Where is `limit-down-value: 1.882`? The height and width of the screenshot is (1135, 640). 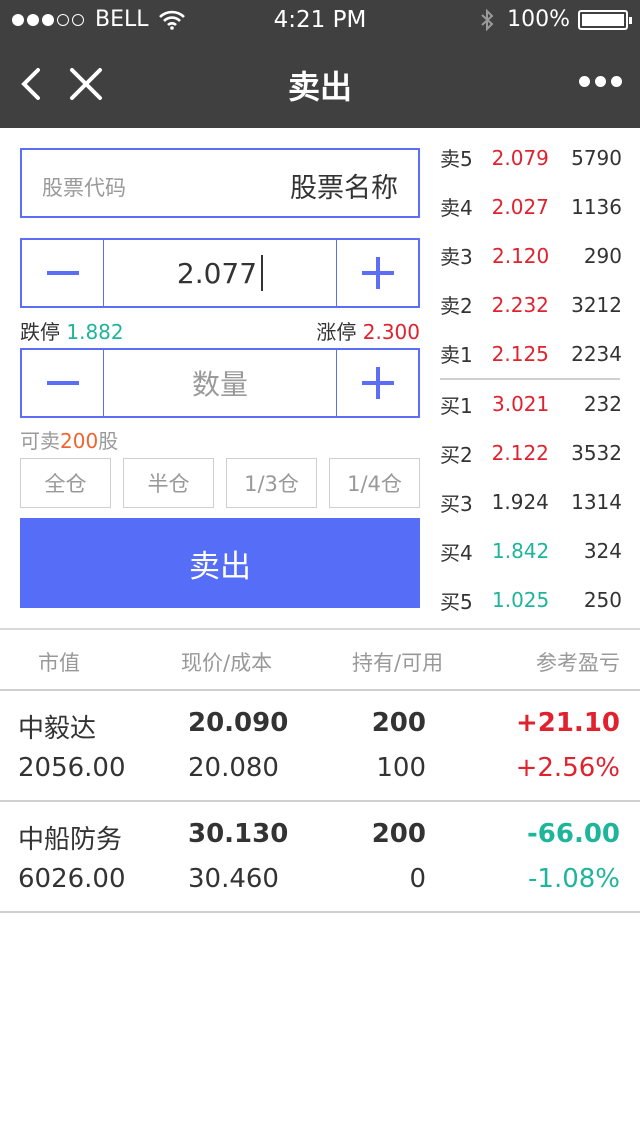
limit-down-value: 1.882 is located at coordinates (95, 332).